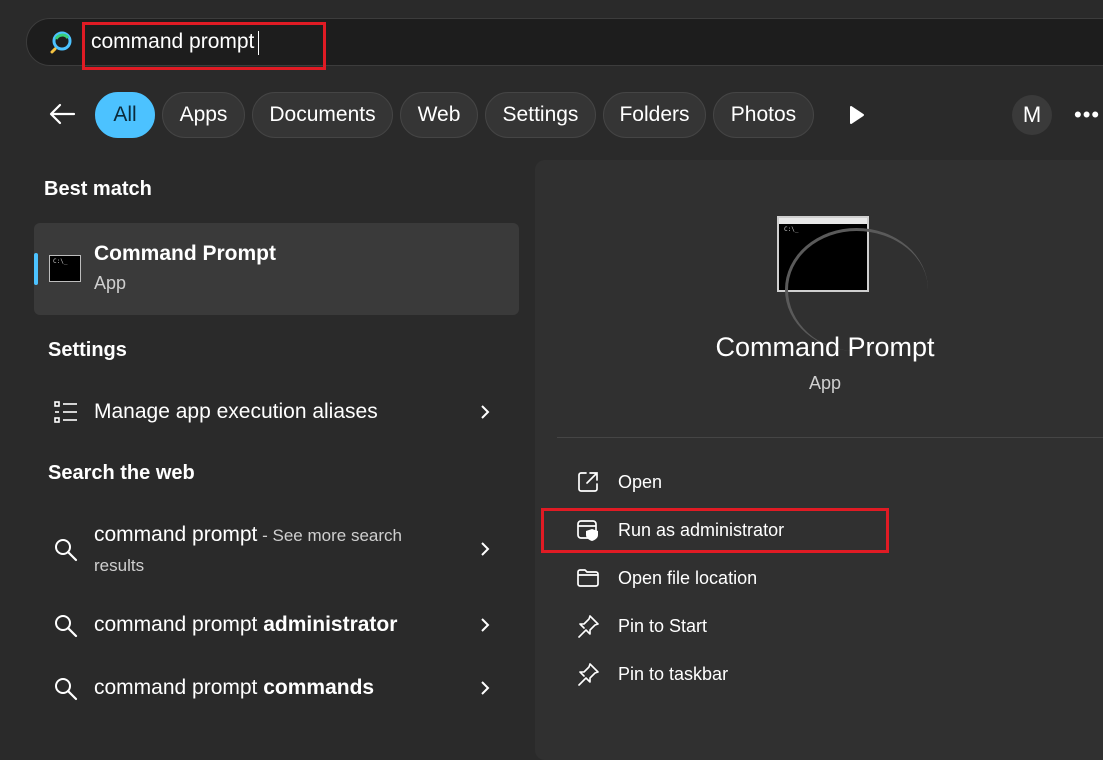  Describe the element at coordinates (662, 626) in the screenshot. I see `action-pin-to-start: Pin to Start` at that location.